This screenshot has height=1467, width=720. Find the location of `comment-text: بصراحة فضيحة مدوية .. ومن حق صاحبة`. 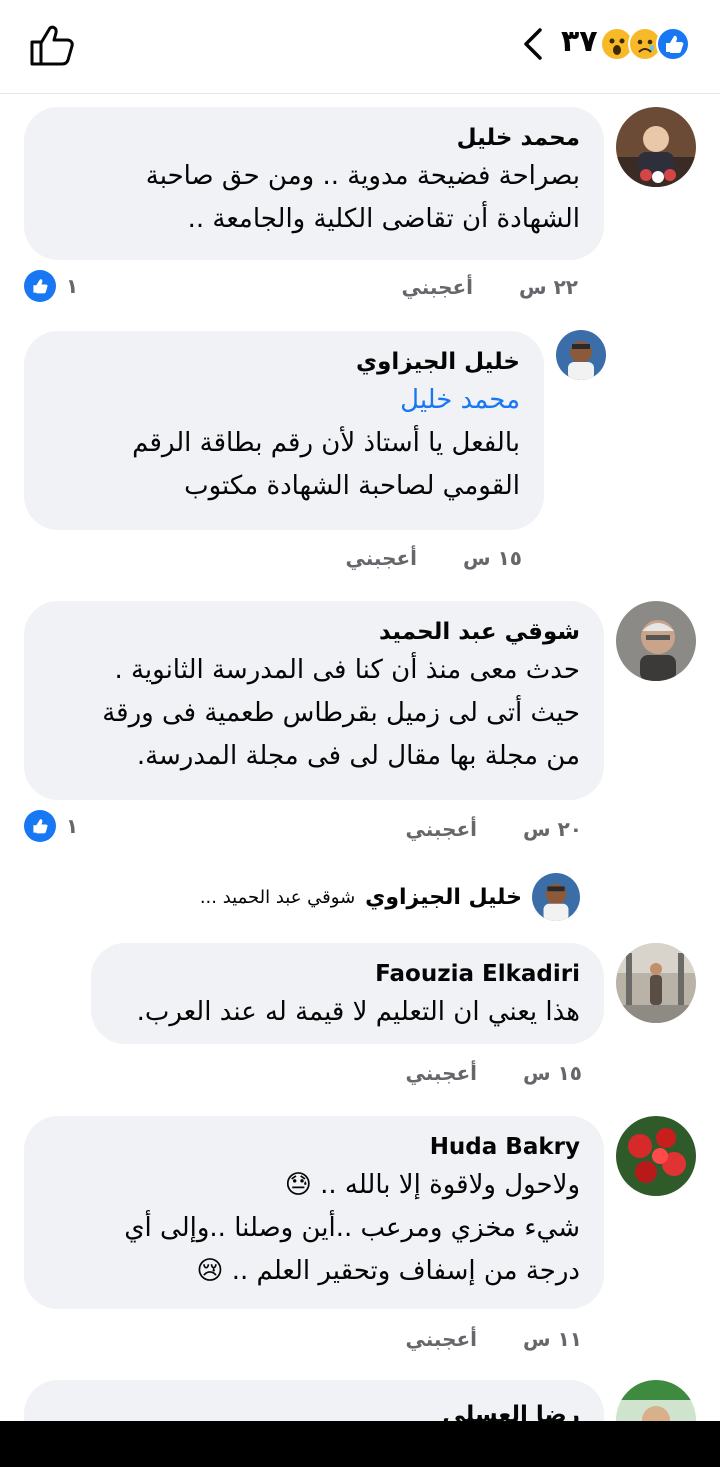

comment-text: بصراحة فضيحة مدوية .. ومن حق صاحبة is located at coordinates (362, 176).